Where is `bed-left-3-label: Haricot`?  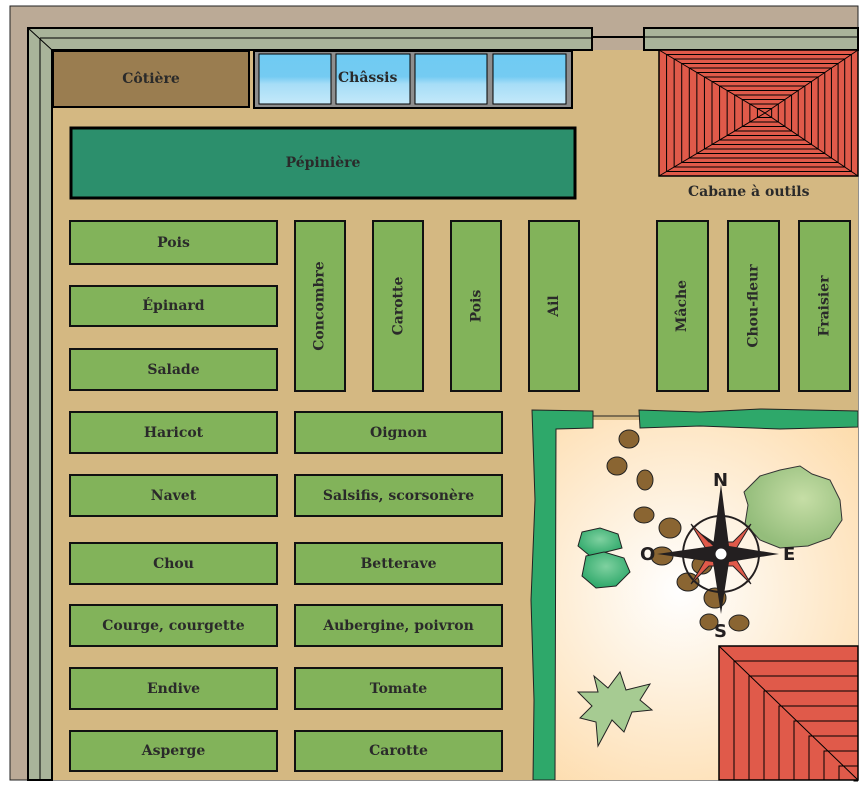 bed-left-3-label: Haricot is located at coordinates (173, 432).